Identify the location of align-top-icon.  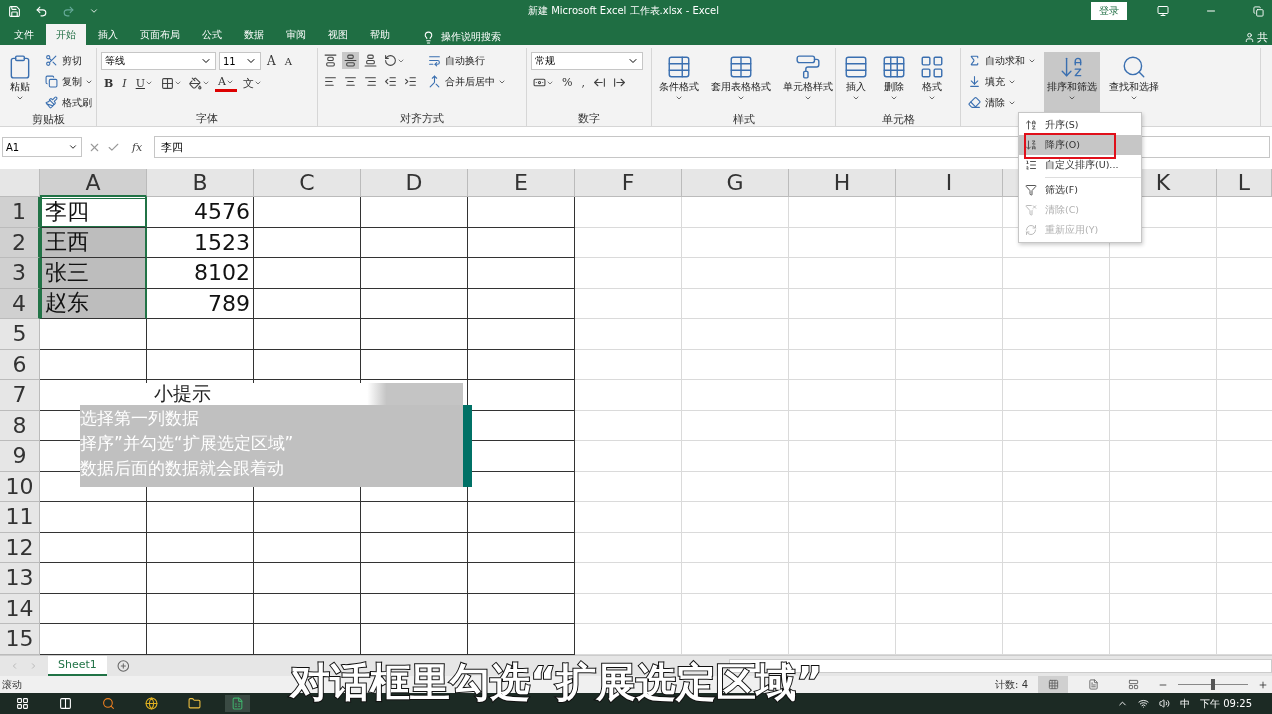
(330, 61).